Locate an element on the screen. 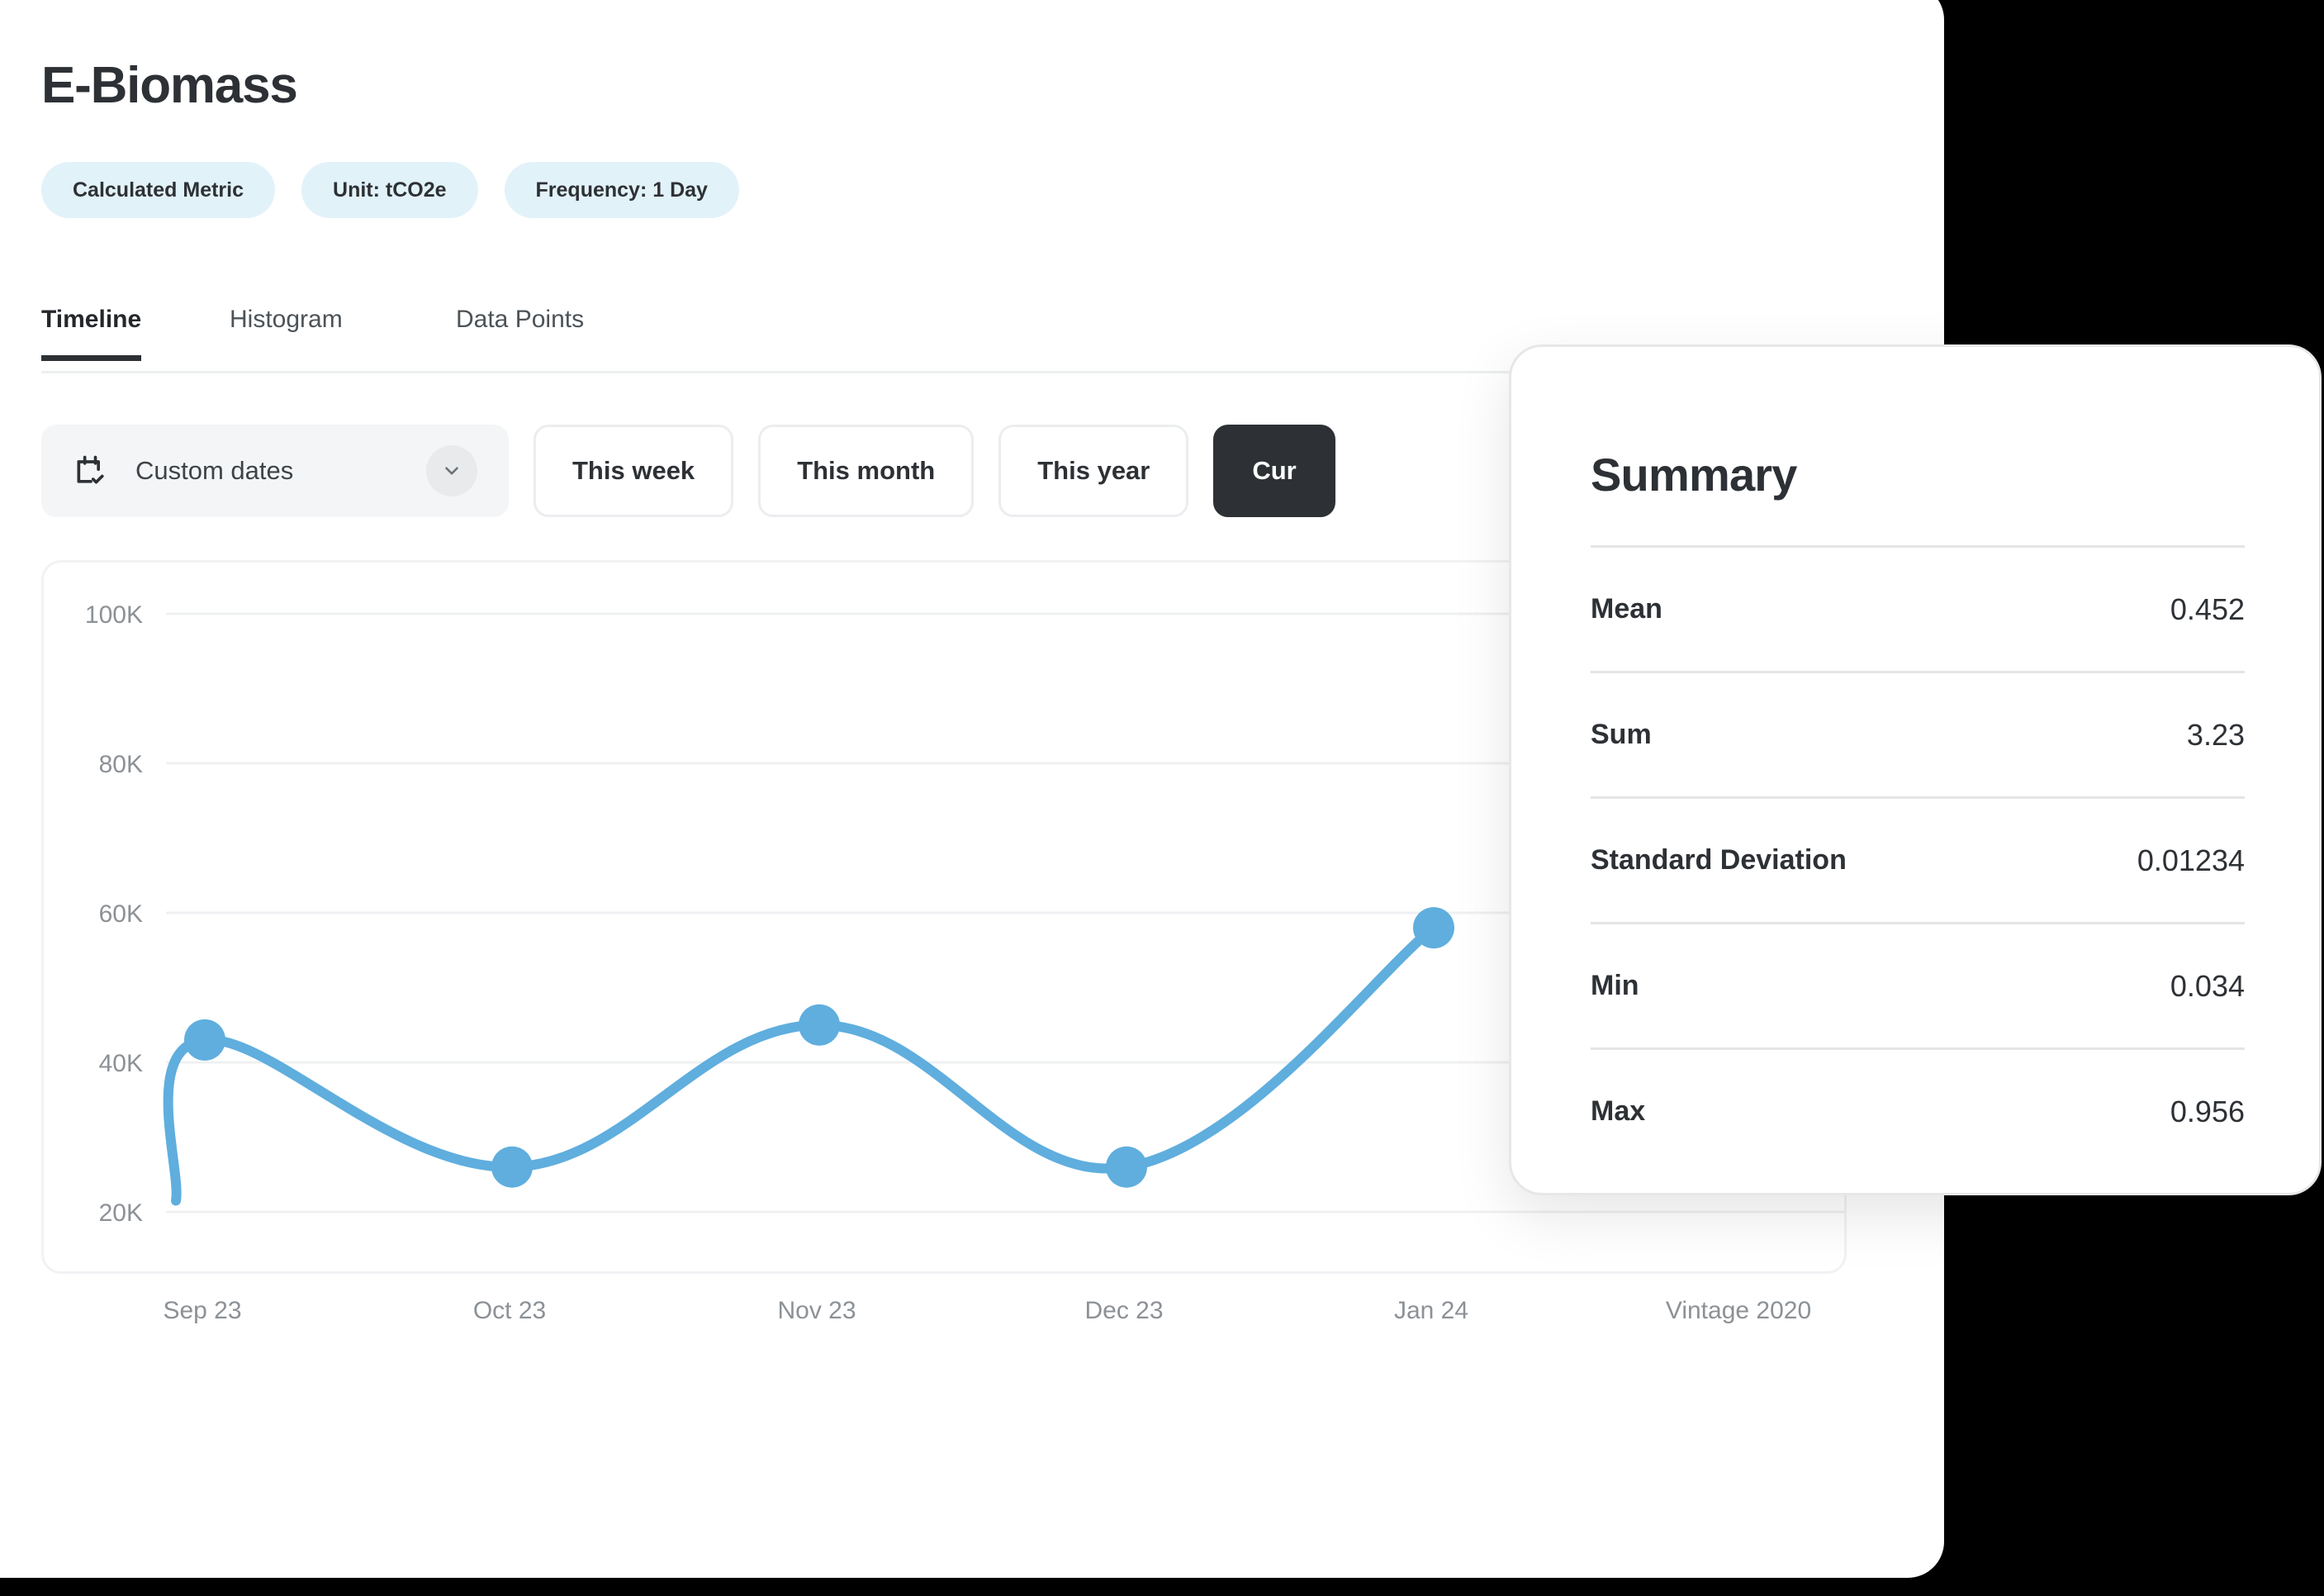  badge-calculated-metric: Calculated Metric is located at coordinates (158, 190).